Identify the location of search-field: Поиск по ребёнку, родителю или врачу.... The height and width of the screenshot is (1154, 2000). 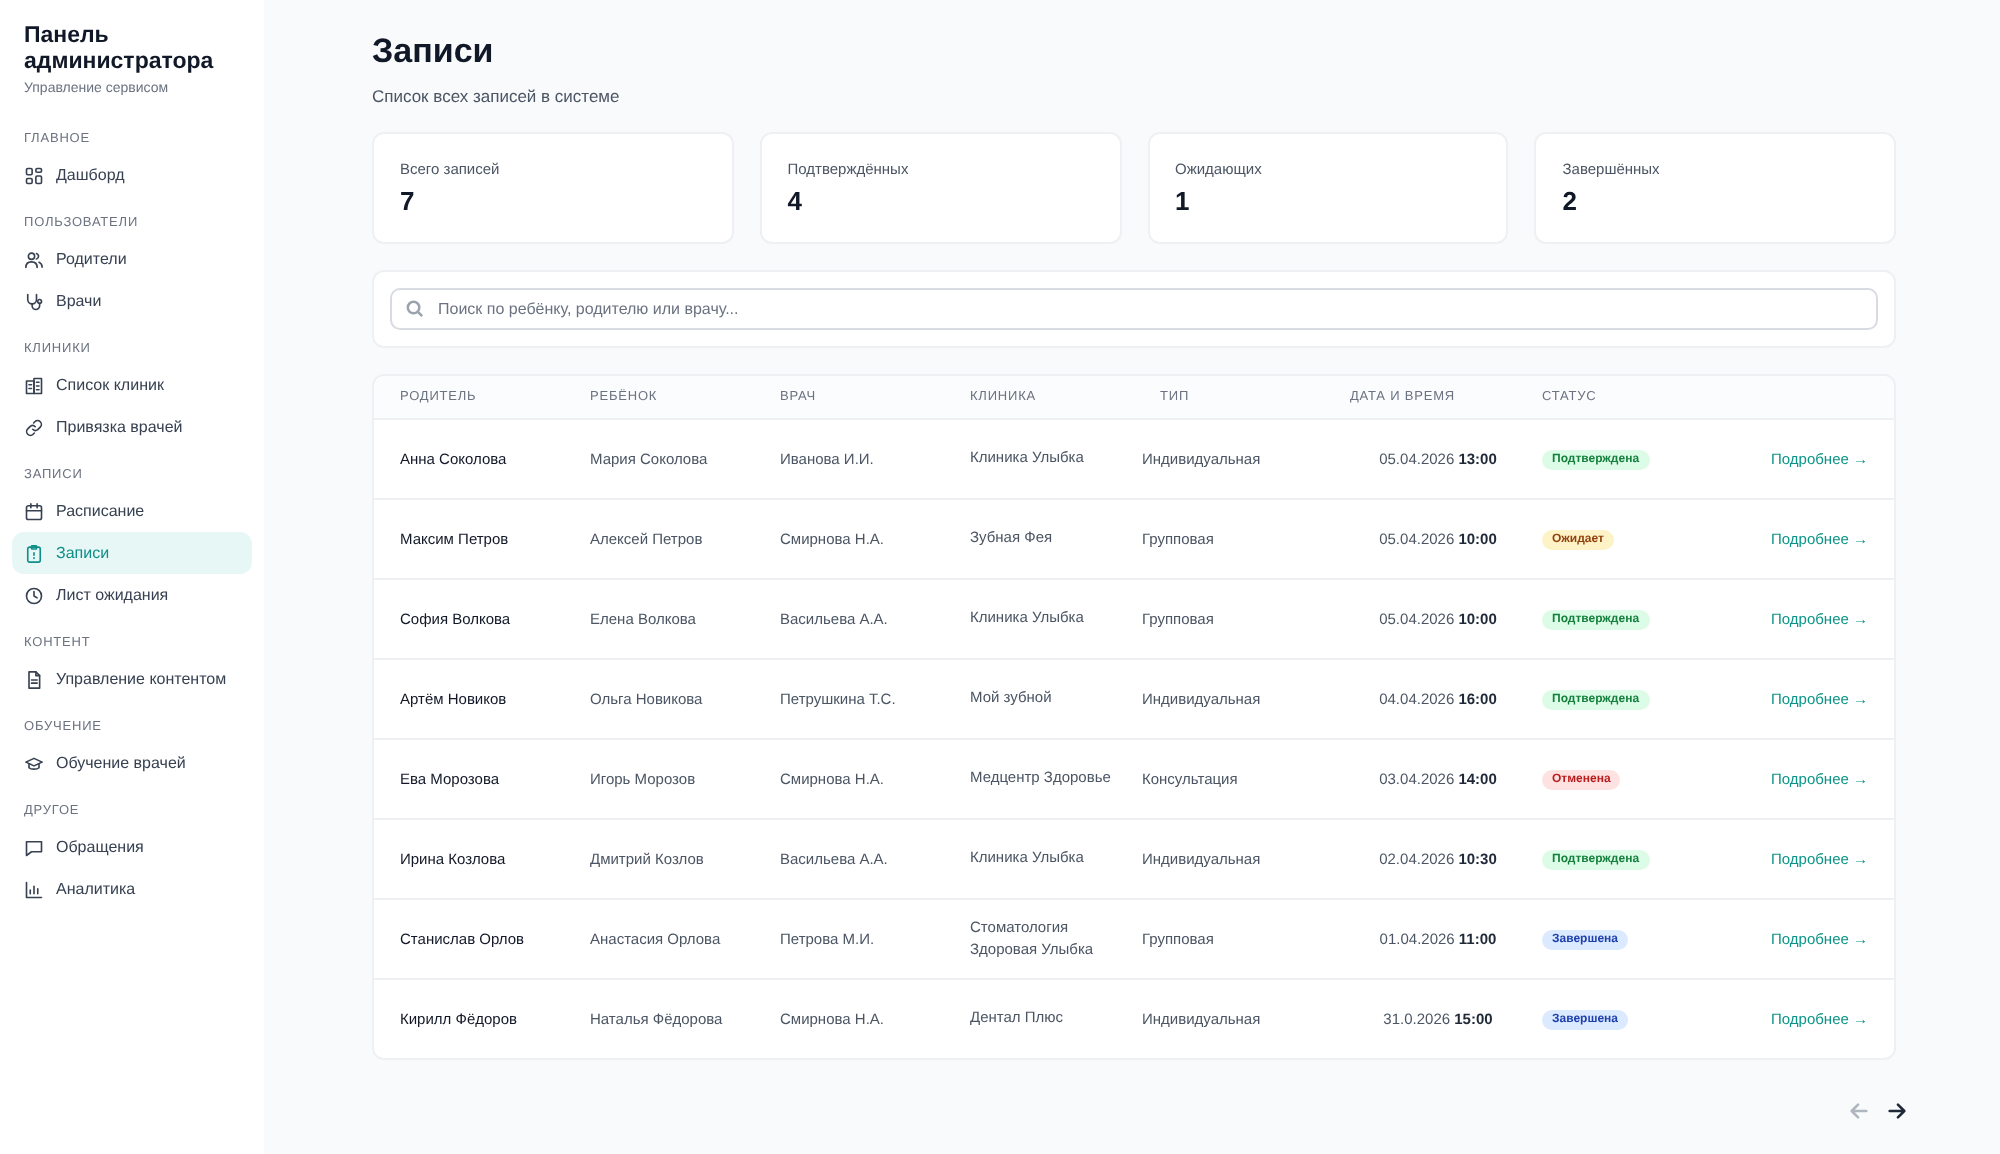
(1134, 309).